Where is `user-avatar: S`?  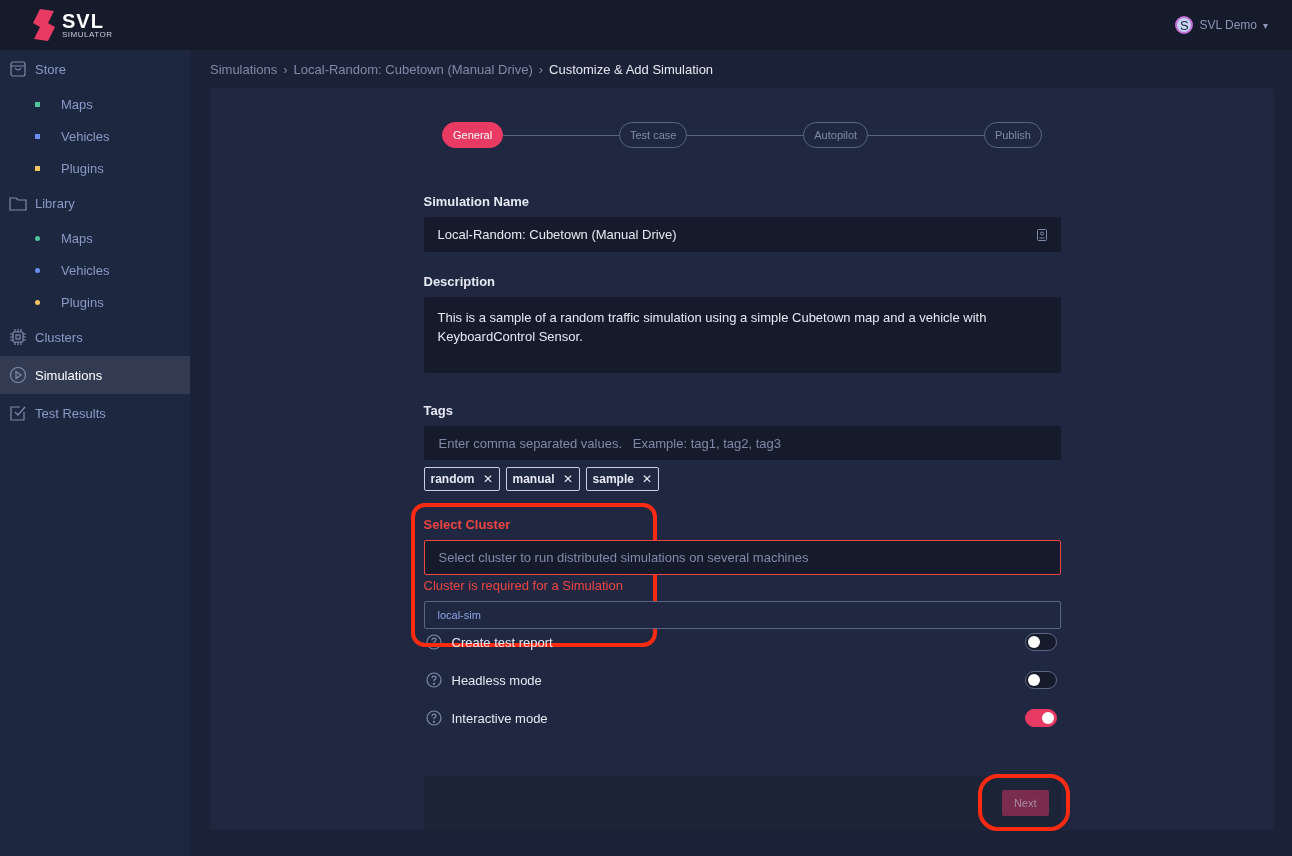
user-avatar: S is located at coordinates (1184, 25).